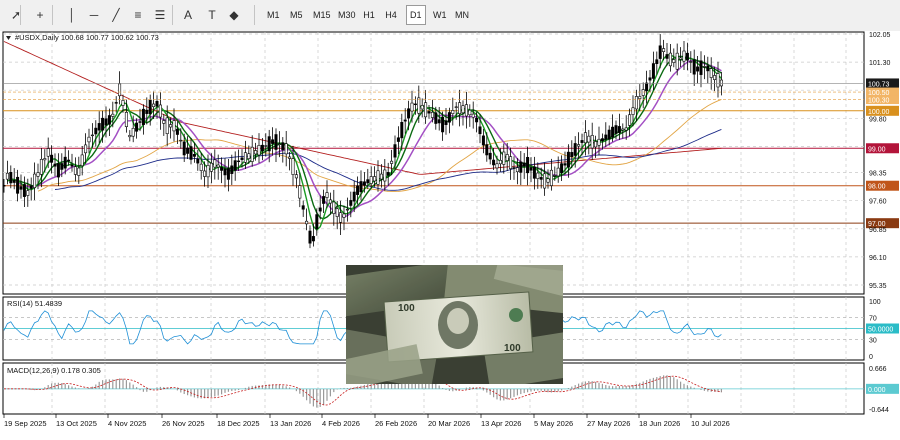 The width and height of the screenshot is (900, 440). What do you see at coordinates (296, 15) in the screenshot?
I see `timeframe-m5-button: M5` at bounding box center [296, 15].